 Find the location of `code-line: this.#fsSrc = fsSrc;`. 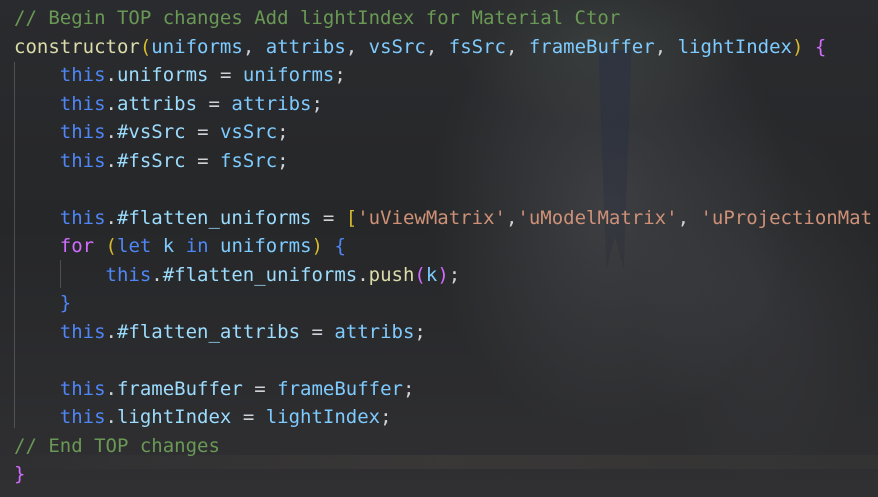

code-line: this.#fsSrc = fsSrc; is located at coordinates (439, 161).